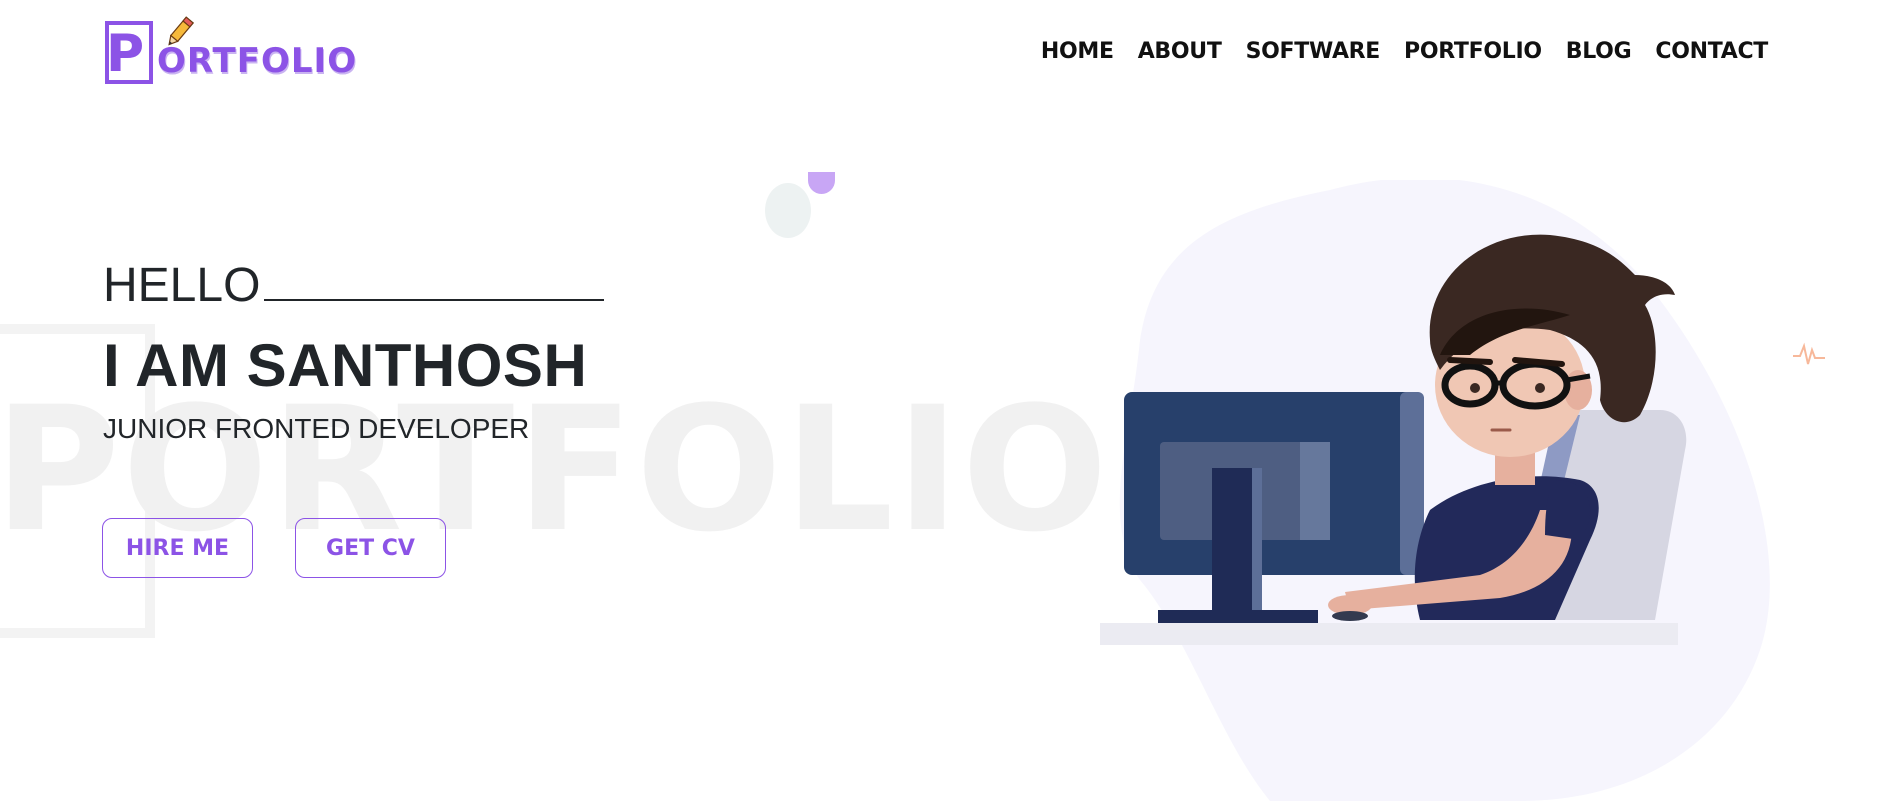  What do you see at coordinates (125, 54) in the screenshot?
I see `logo-first-letter: P` at bounding box center [125, 54].